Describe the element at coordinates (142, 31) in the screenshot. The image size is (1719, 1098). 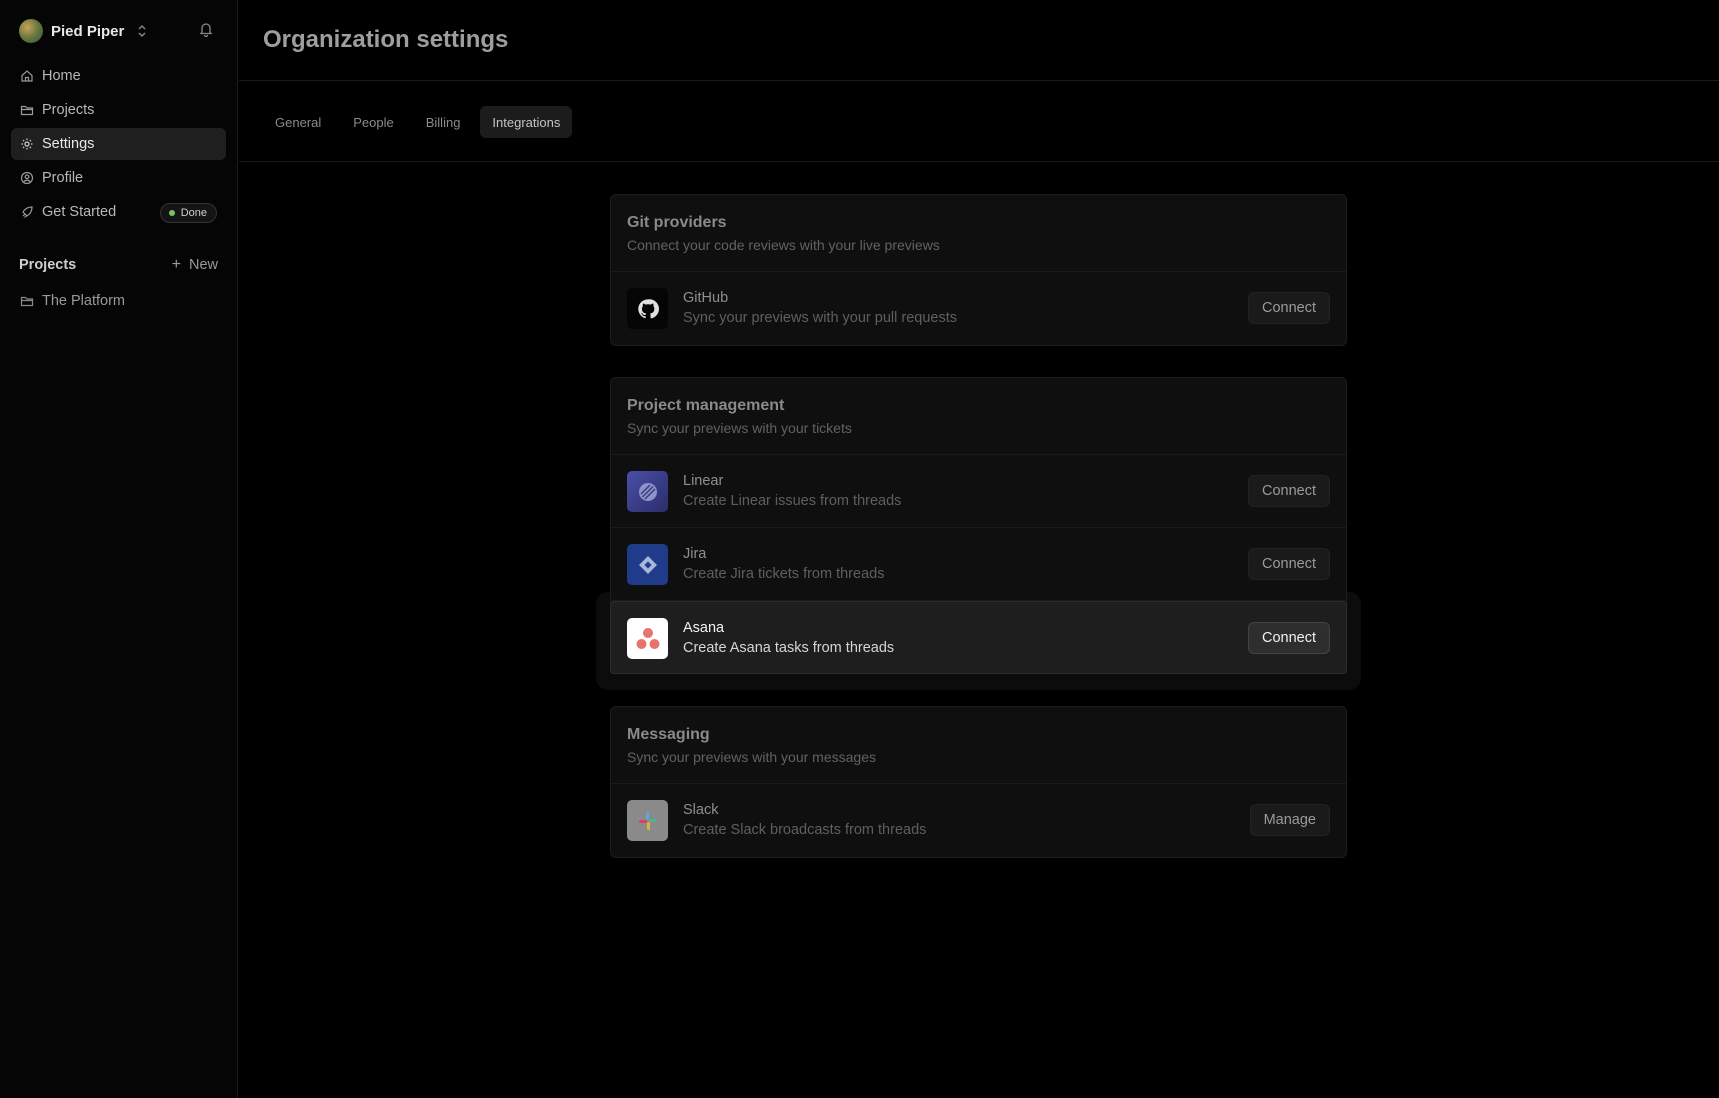
I see `chevron-up-down-icon` at that location.